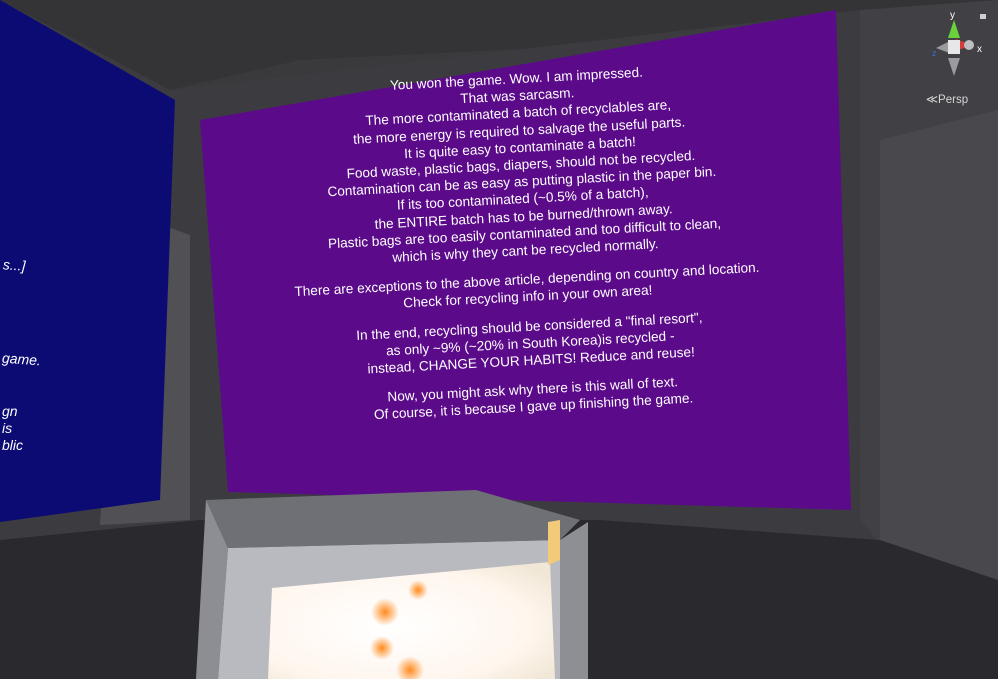  I want to click on gizmo-graphic: y x z, so click(959, 43).